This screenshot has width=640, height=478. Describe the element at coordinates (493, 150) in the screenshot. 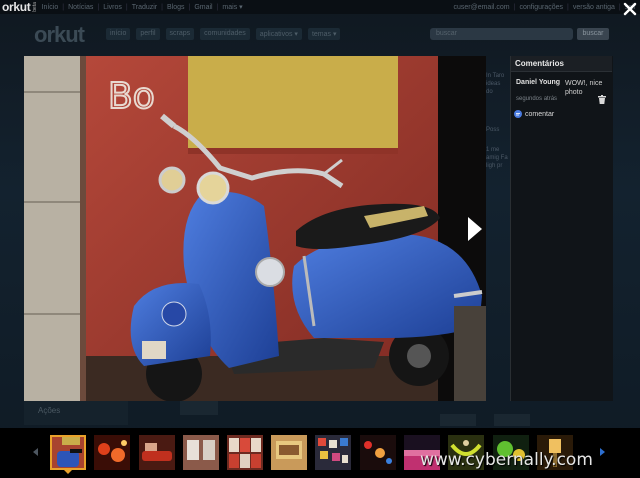

I see `bg-snippet: 1 me` at that location.